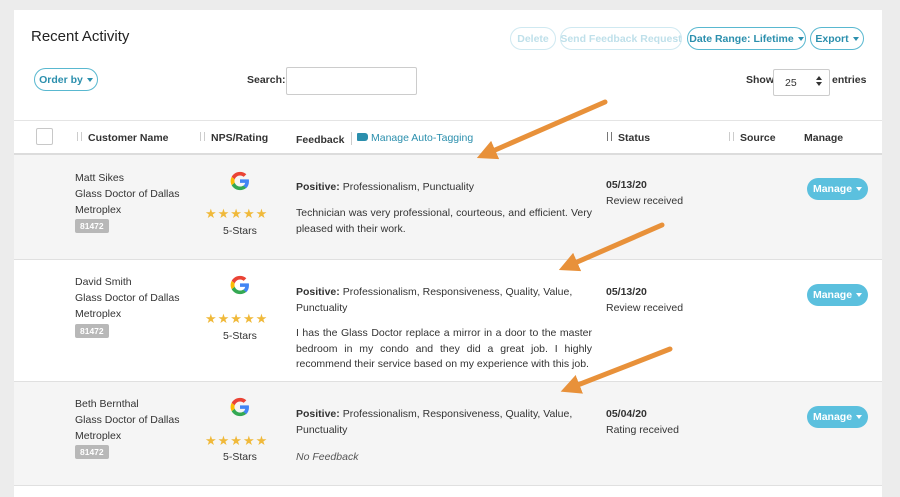 This screenshot has height=497, width=900. What do you see at coordinates (642, 430) in the screenshot?
I see `activity-status: Rating received` at bounding box center [642, 430].